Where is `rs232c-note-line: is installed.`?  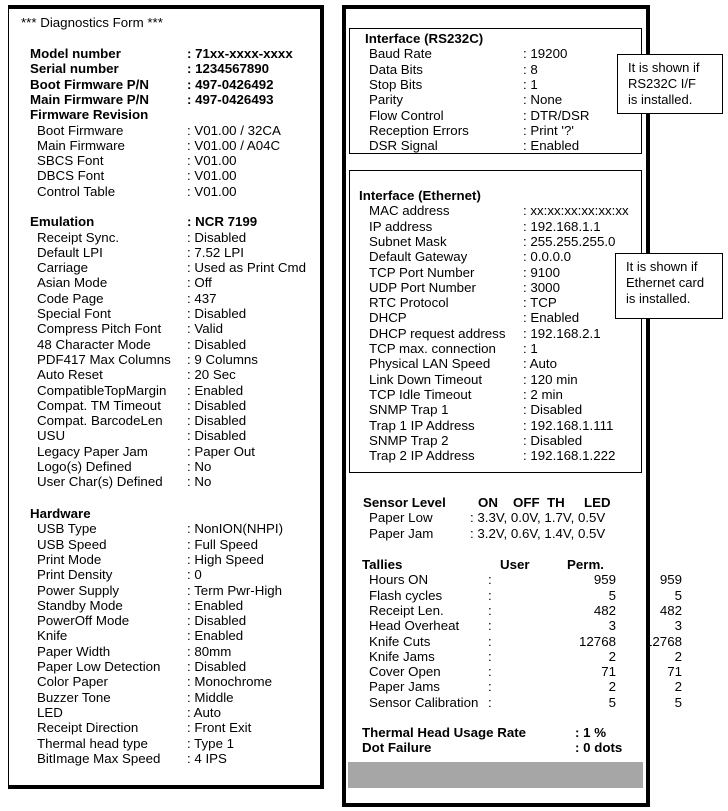
rs232c-note-line: is installed. is located at coordinates (660, 99).